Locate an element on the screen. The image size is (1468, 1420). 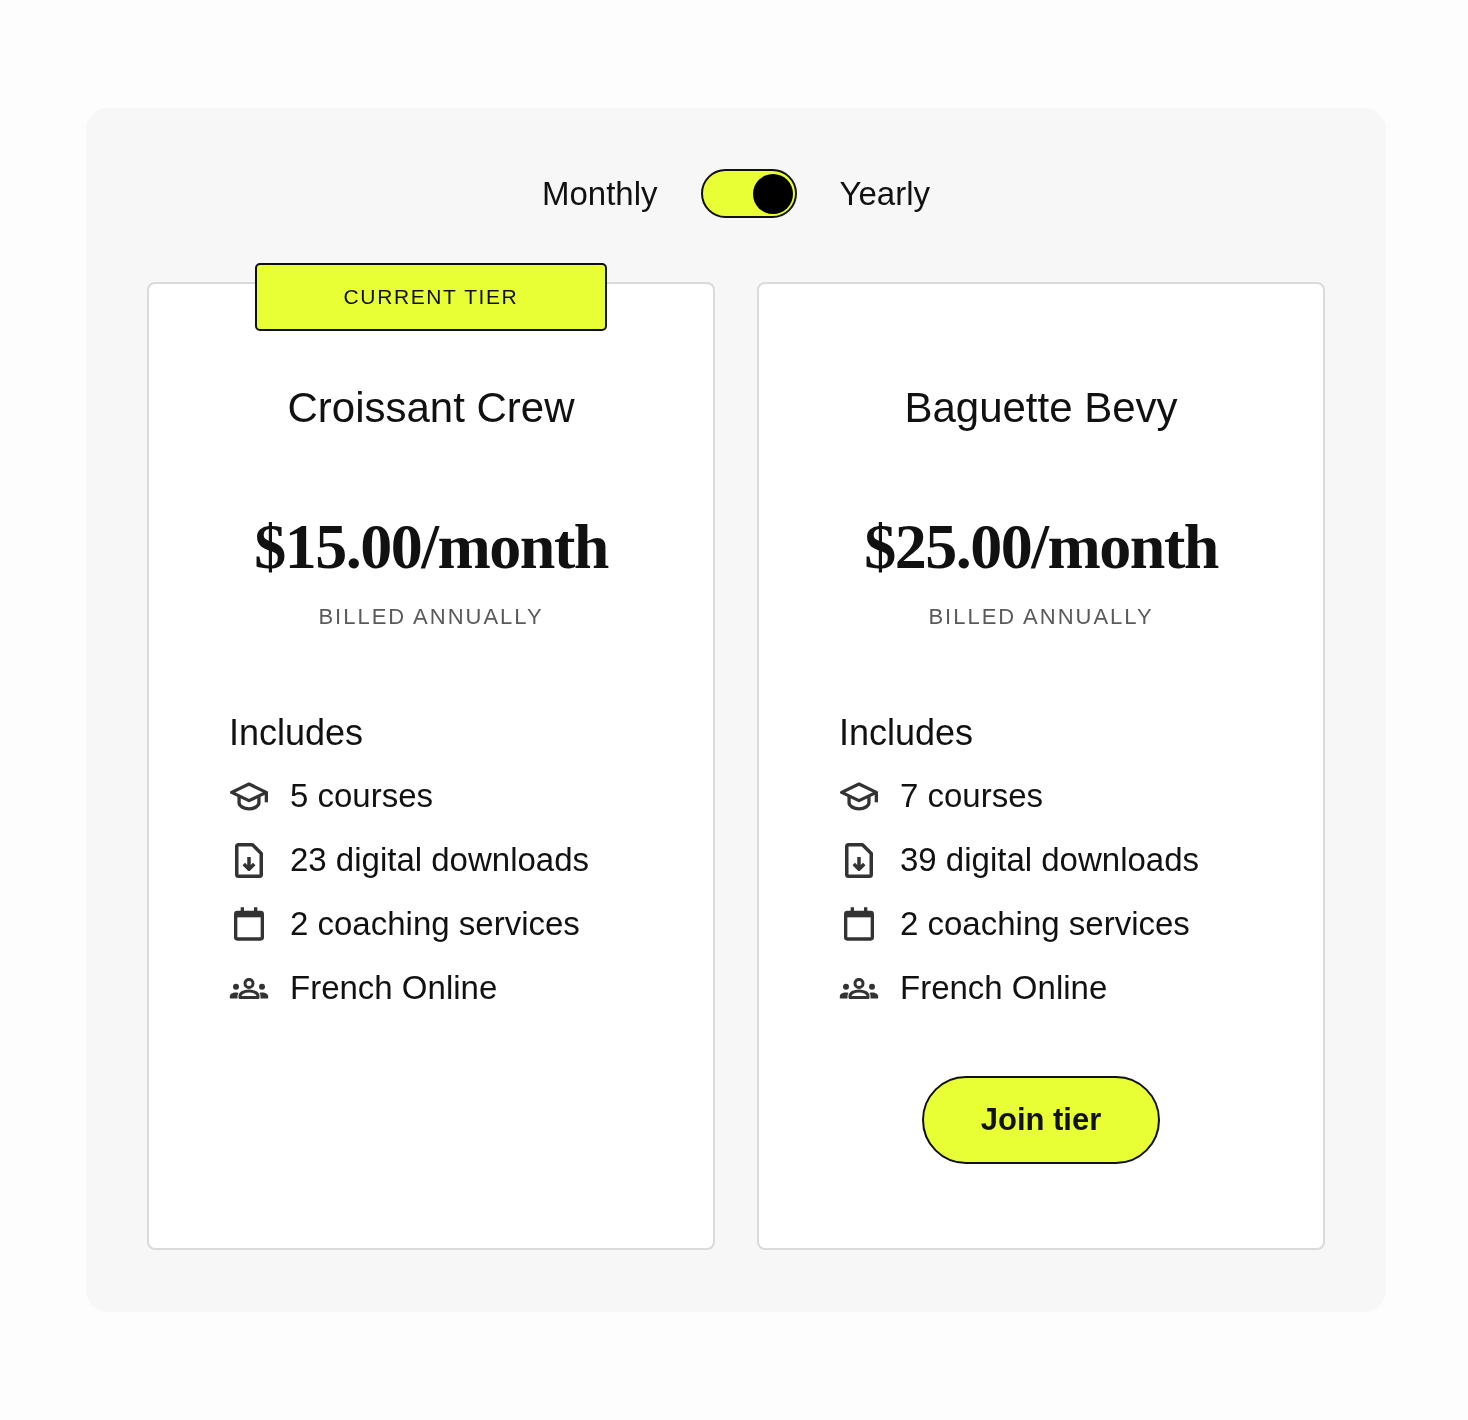
join-tier-button: Join tier is located at coordinates (1041, 1120).